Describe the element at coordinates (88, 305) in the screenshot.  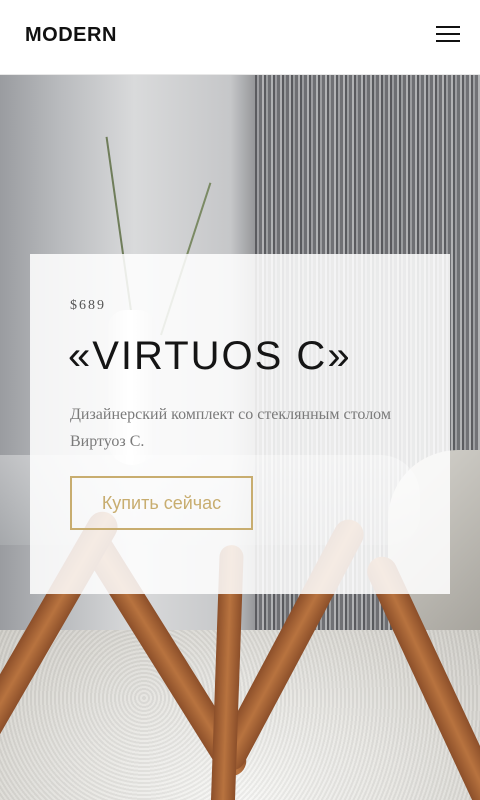
I see `product-price: $689` at that location.